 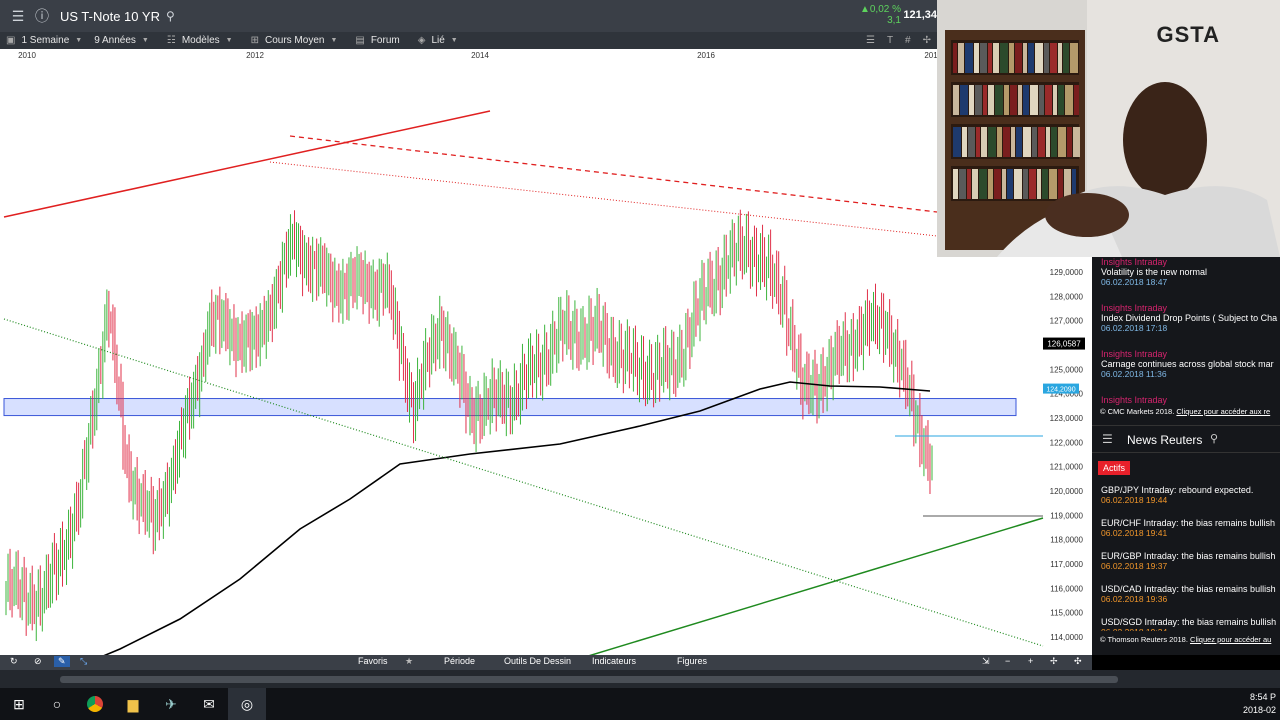 What do you see at coordinates (121, 40) in the screenshot?
I see `range-select: 9 Années ▼` at bounding box center [121, 40].